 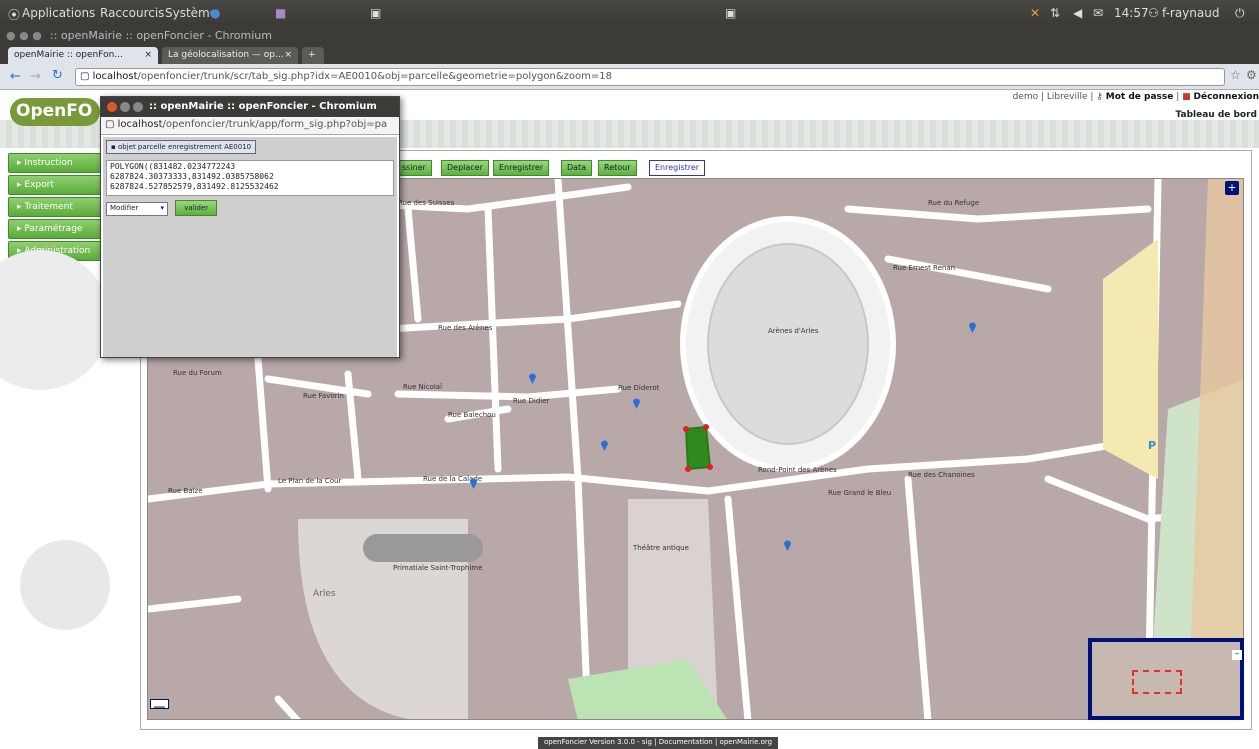 What do you see at coordinates (161, 35) in the screenshot?
I see `browser-window-title: :: openMairie :: openFoncier - Chromium` at bounding box center [161, 35].